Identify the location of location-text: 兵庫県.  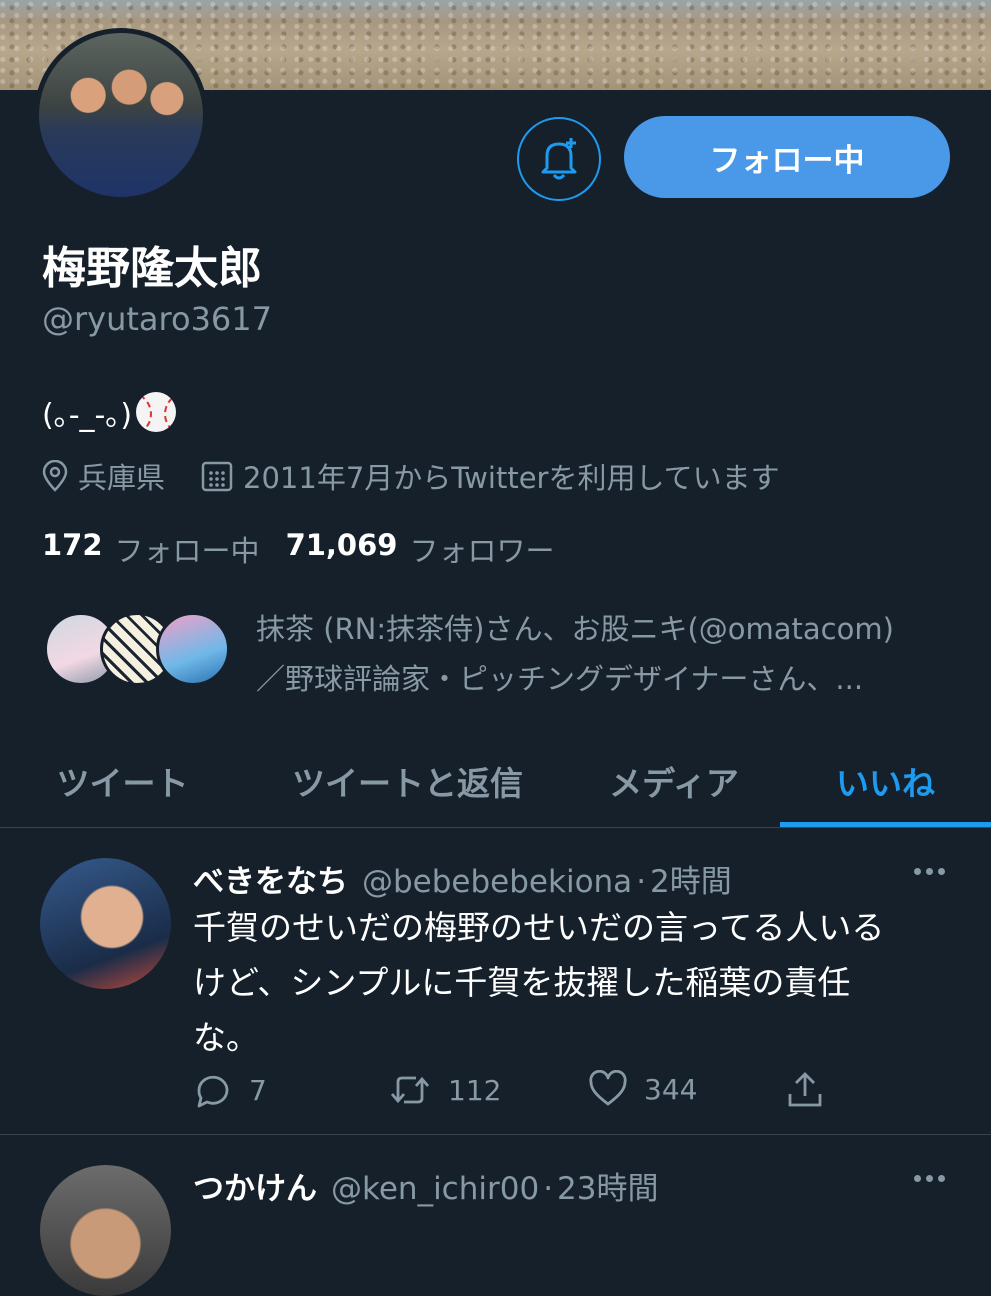
(122, 478).